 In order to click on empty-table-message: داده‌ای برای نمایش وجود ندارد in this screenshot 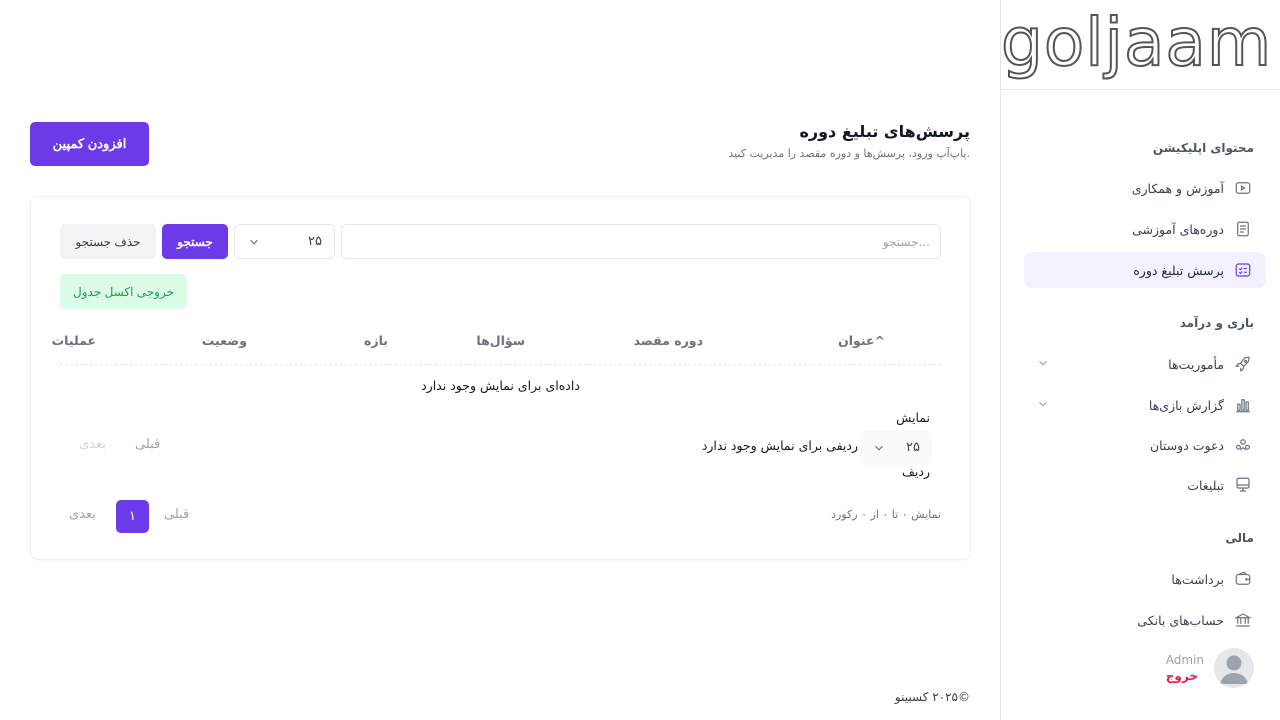, I will do `click(500, 385)`.